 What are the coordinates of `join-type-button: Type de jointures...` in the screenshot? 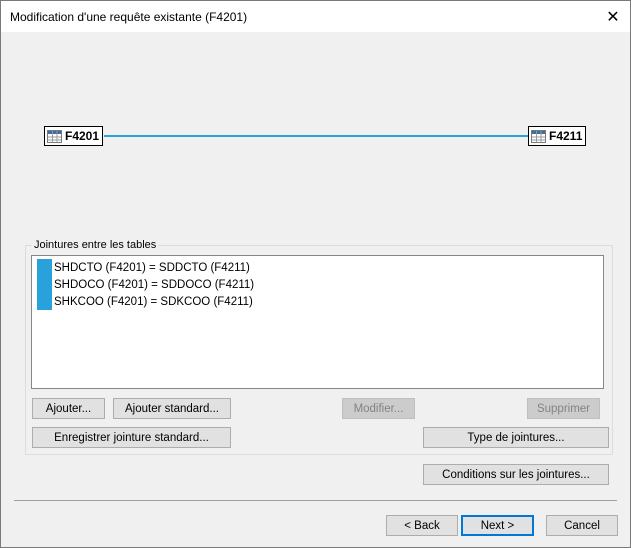 It's located at (516, 437).